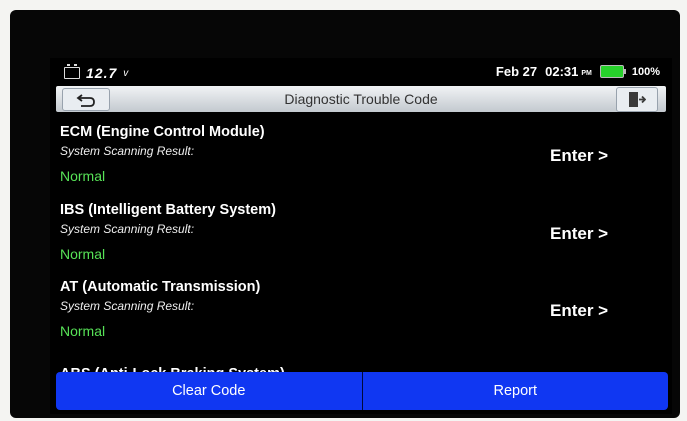  Describe the element at coordinates (586, 73) in the screenshot. I see `status-ampm: PM` at that location.